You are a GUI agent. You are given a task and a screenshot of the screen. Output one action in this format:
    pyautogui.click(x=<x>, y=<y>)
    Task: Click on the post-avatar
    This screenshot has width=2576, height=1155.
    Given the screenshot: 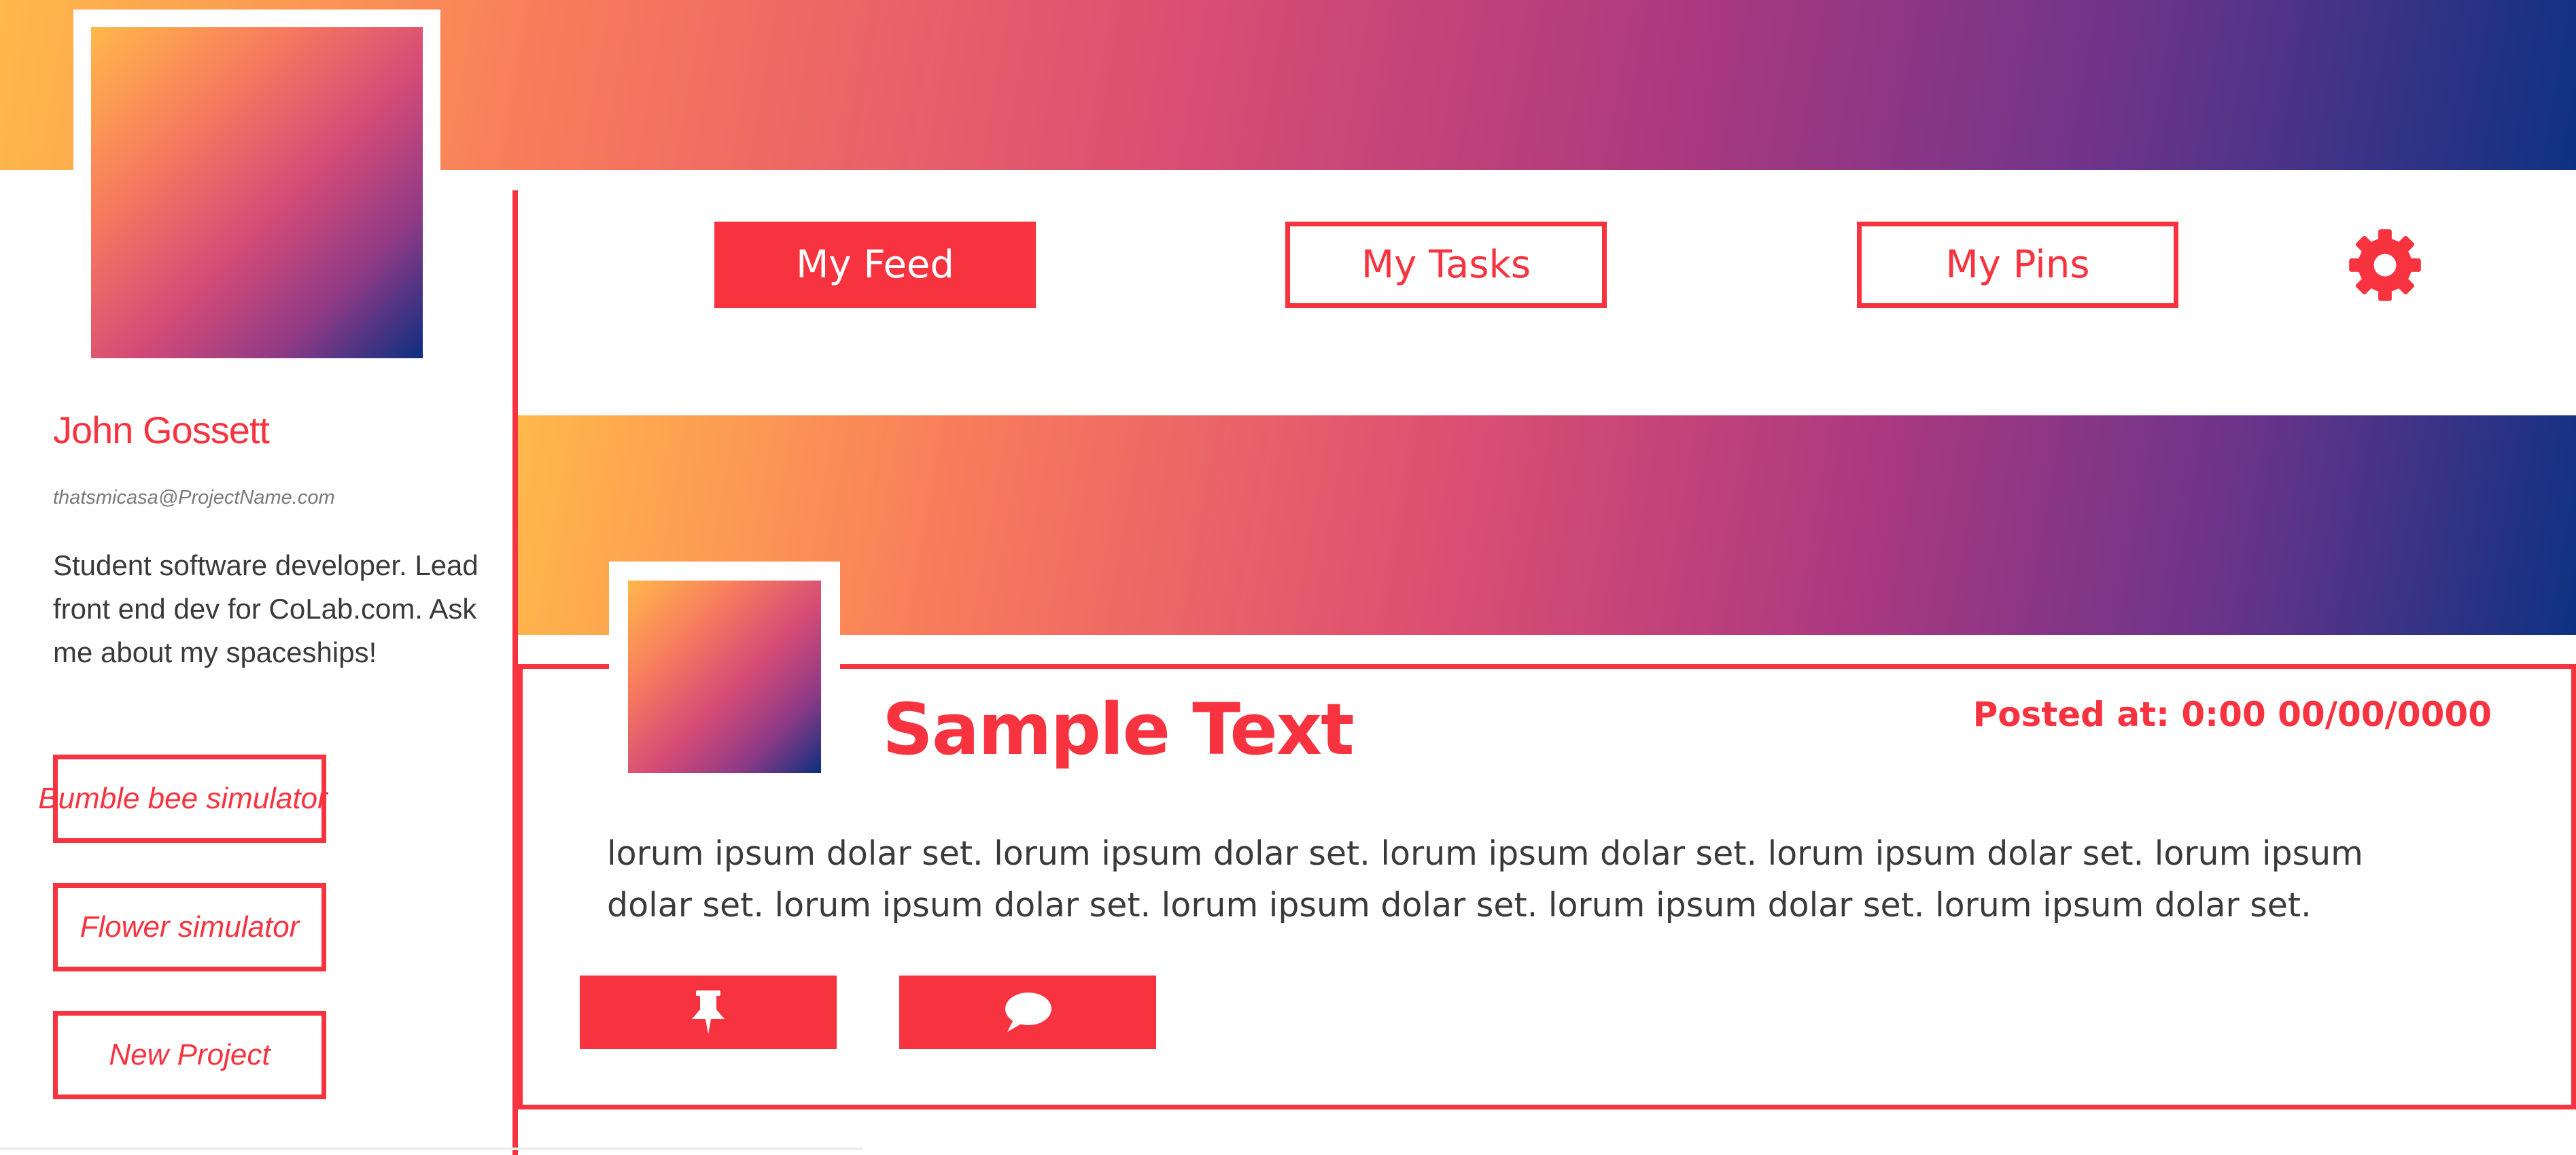 What is the action you would take?
    pyautogui.click(x=724, y=677)
    